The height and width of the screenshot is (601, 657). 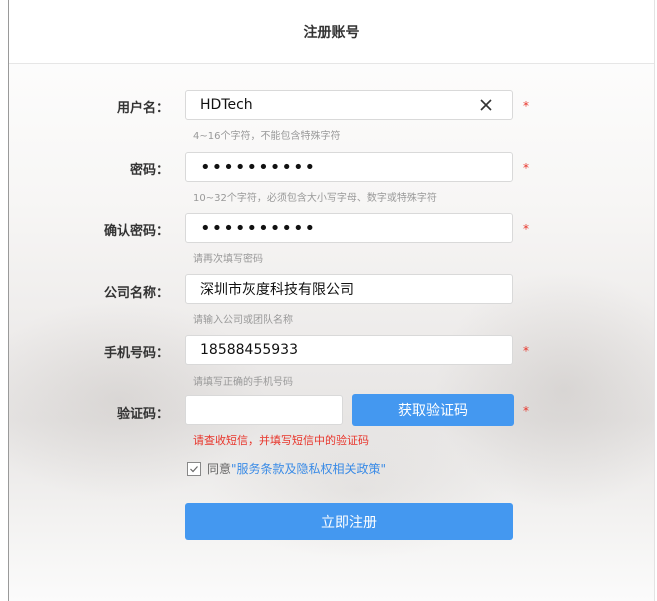 I want to click on phone-label: 手机号码：, so click(x=136, y=353).